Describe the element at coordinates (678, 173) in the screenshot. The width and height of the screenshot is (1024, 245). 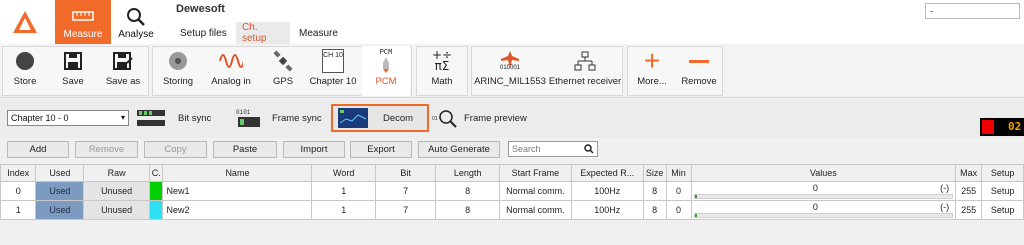
I see `col-min-header: Min` at that location.